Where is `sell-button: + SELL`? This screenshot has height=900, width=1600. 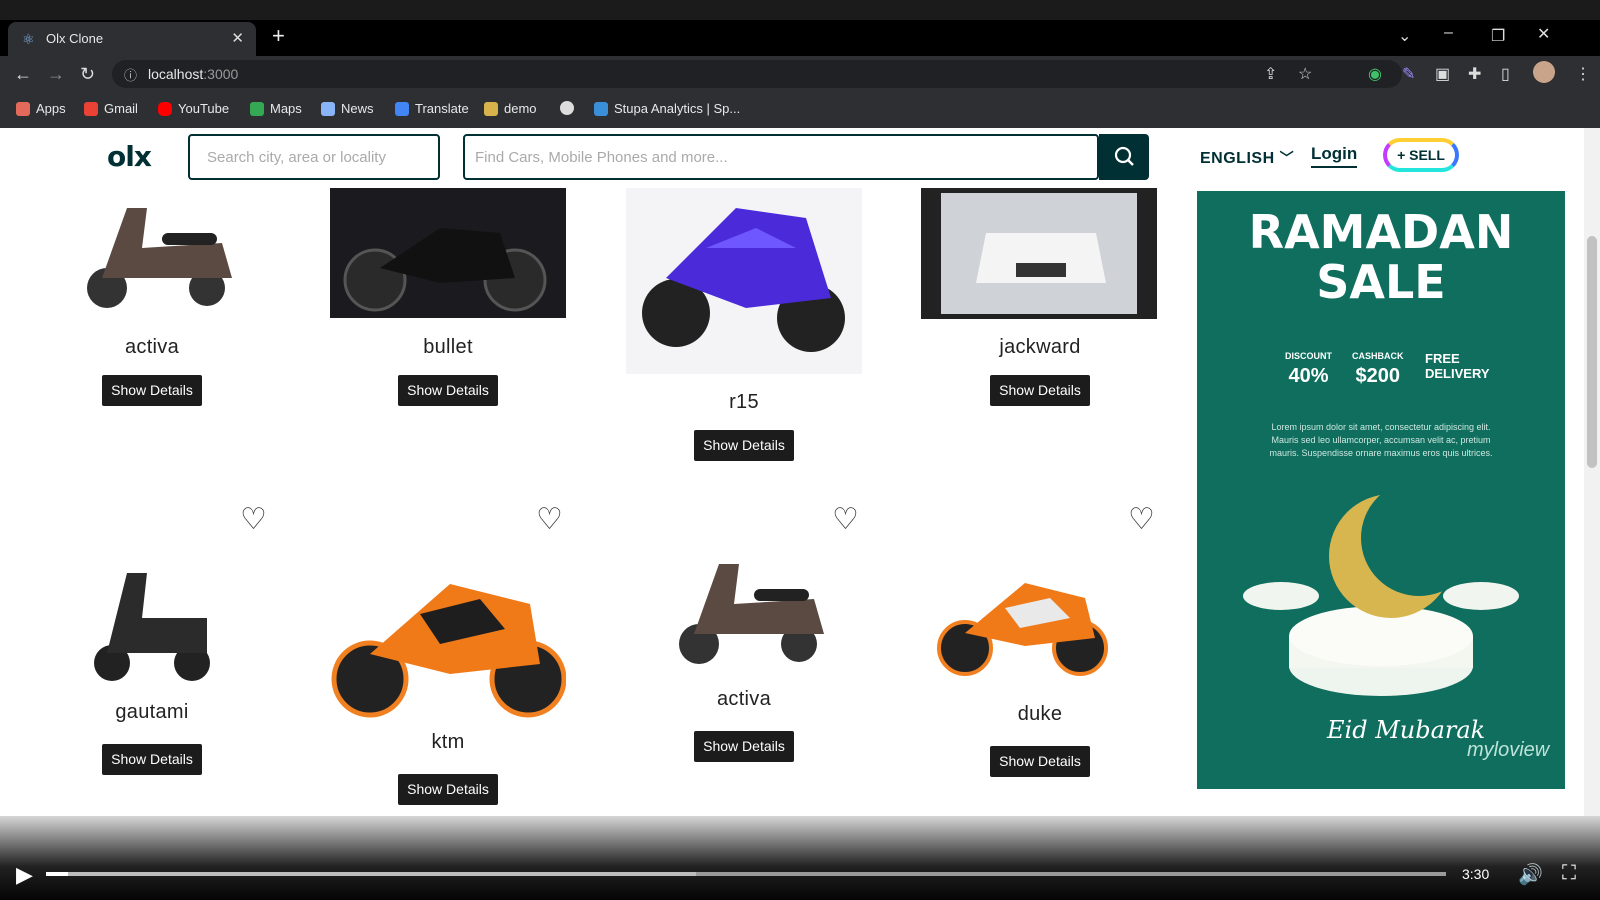 sell-button: + SELL is located at coordinates (1421, 155).